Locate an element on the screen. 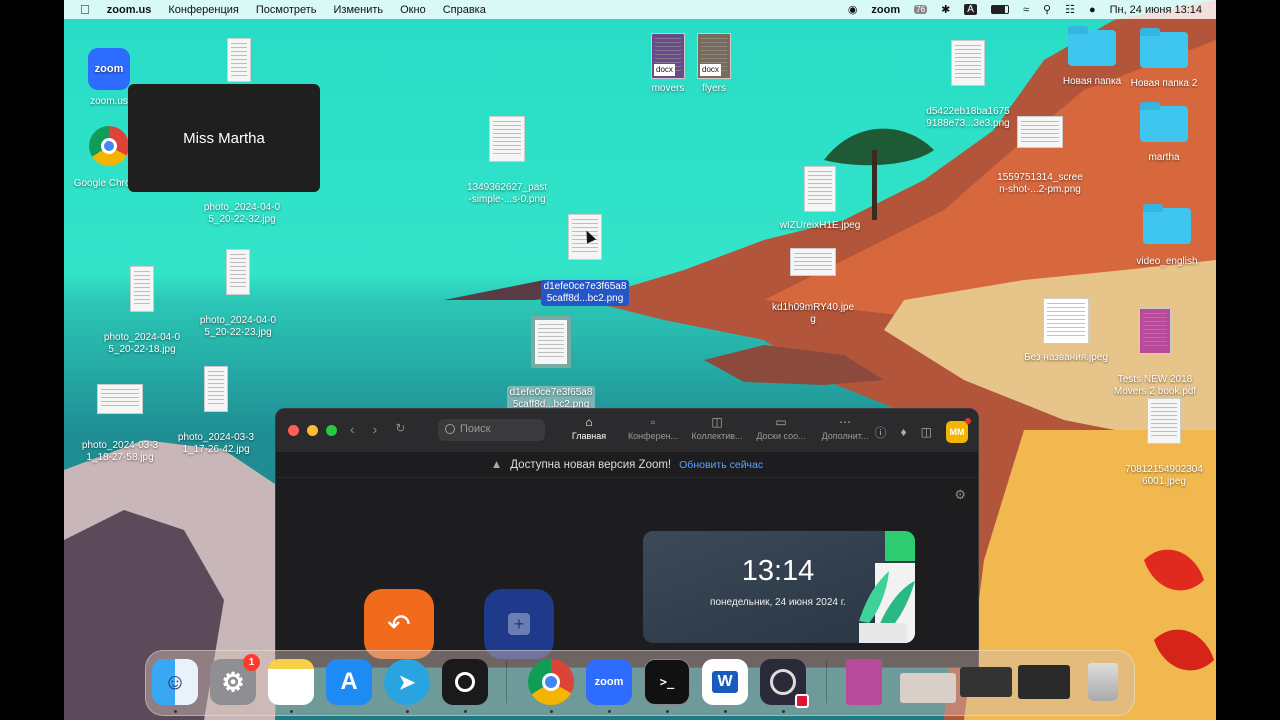 Image resolution: width=1280 pixels, height=720 pixels. avatar: MM is located at coordinates (958, 430).